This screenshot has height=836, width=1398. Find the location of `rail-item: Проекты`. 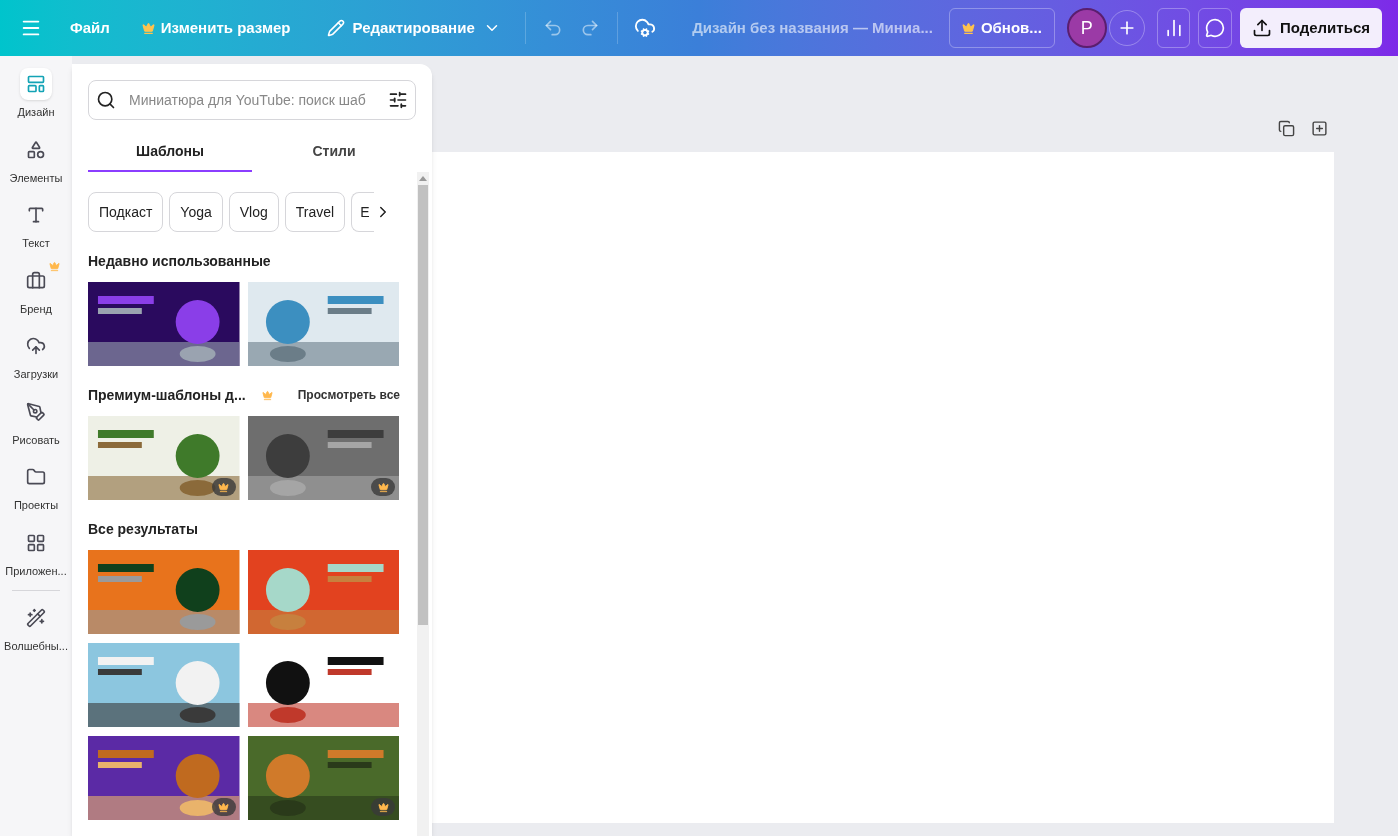

rail-item: Проекты is located at coordinates (36, 487).